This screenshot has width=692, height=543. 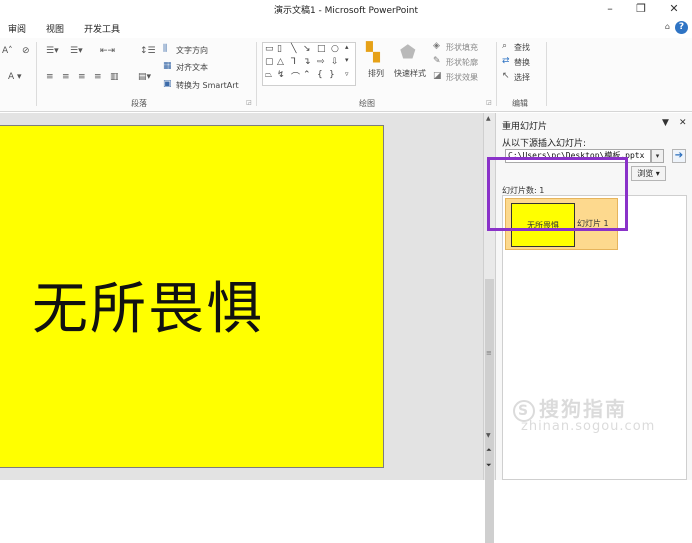 What do you see at coordinates (66, 77) in the screenshot?
I see `align-center-icon: ≡` at bounding box center [66, 77].